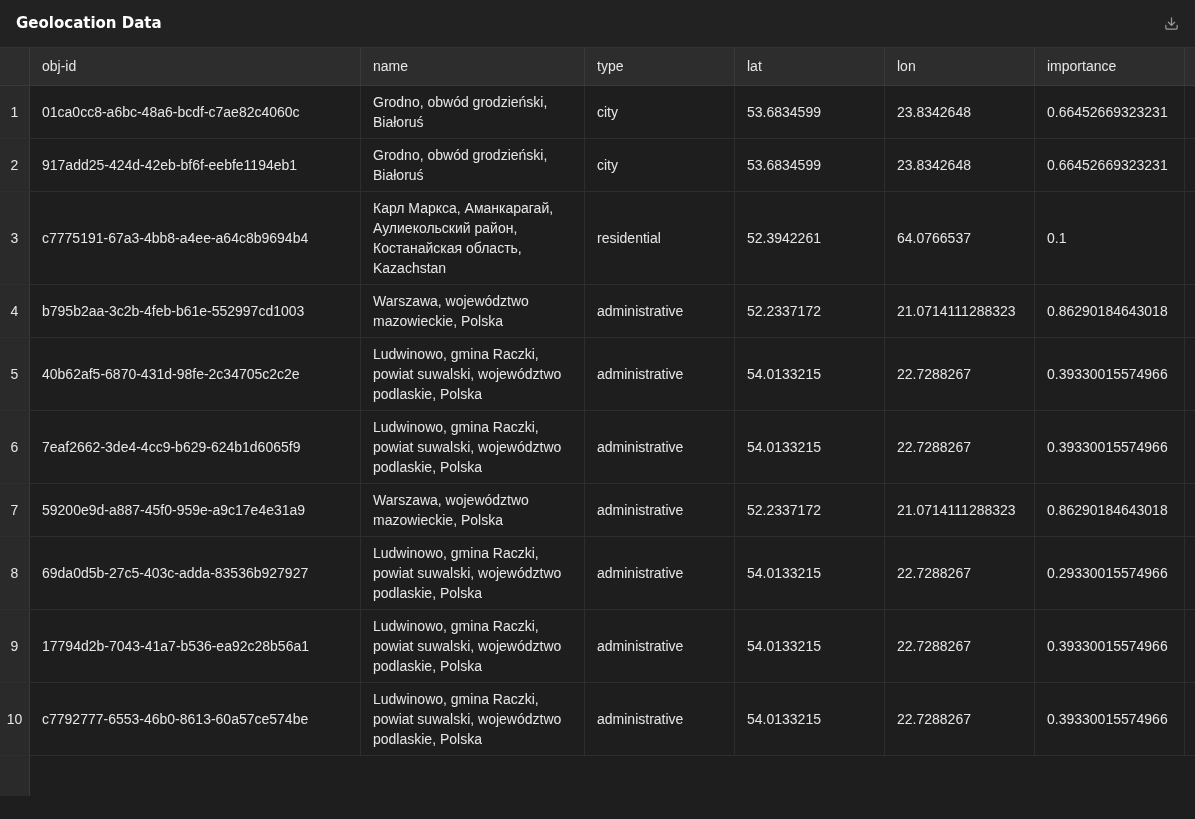 The width and height of the screenshot is (1195, 819). Describe the element at coordinates (174, 510) in the screenshot. I see `table-cell-text: 59200e9d-a887-45f0-959e-a9c17e4e31a9` at that location.